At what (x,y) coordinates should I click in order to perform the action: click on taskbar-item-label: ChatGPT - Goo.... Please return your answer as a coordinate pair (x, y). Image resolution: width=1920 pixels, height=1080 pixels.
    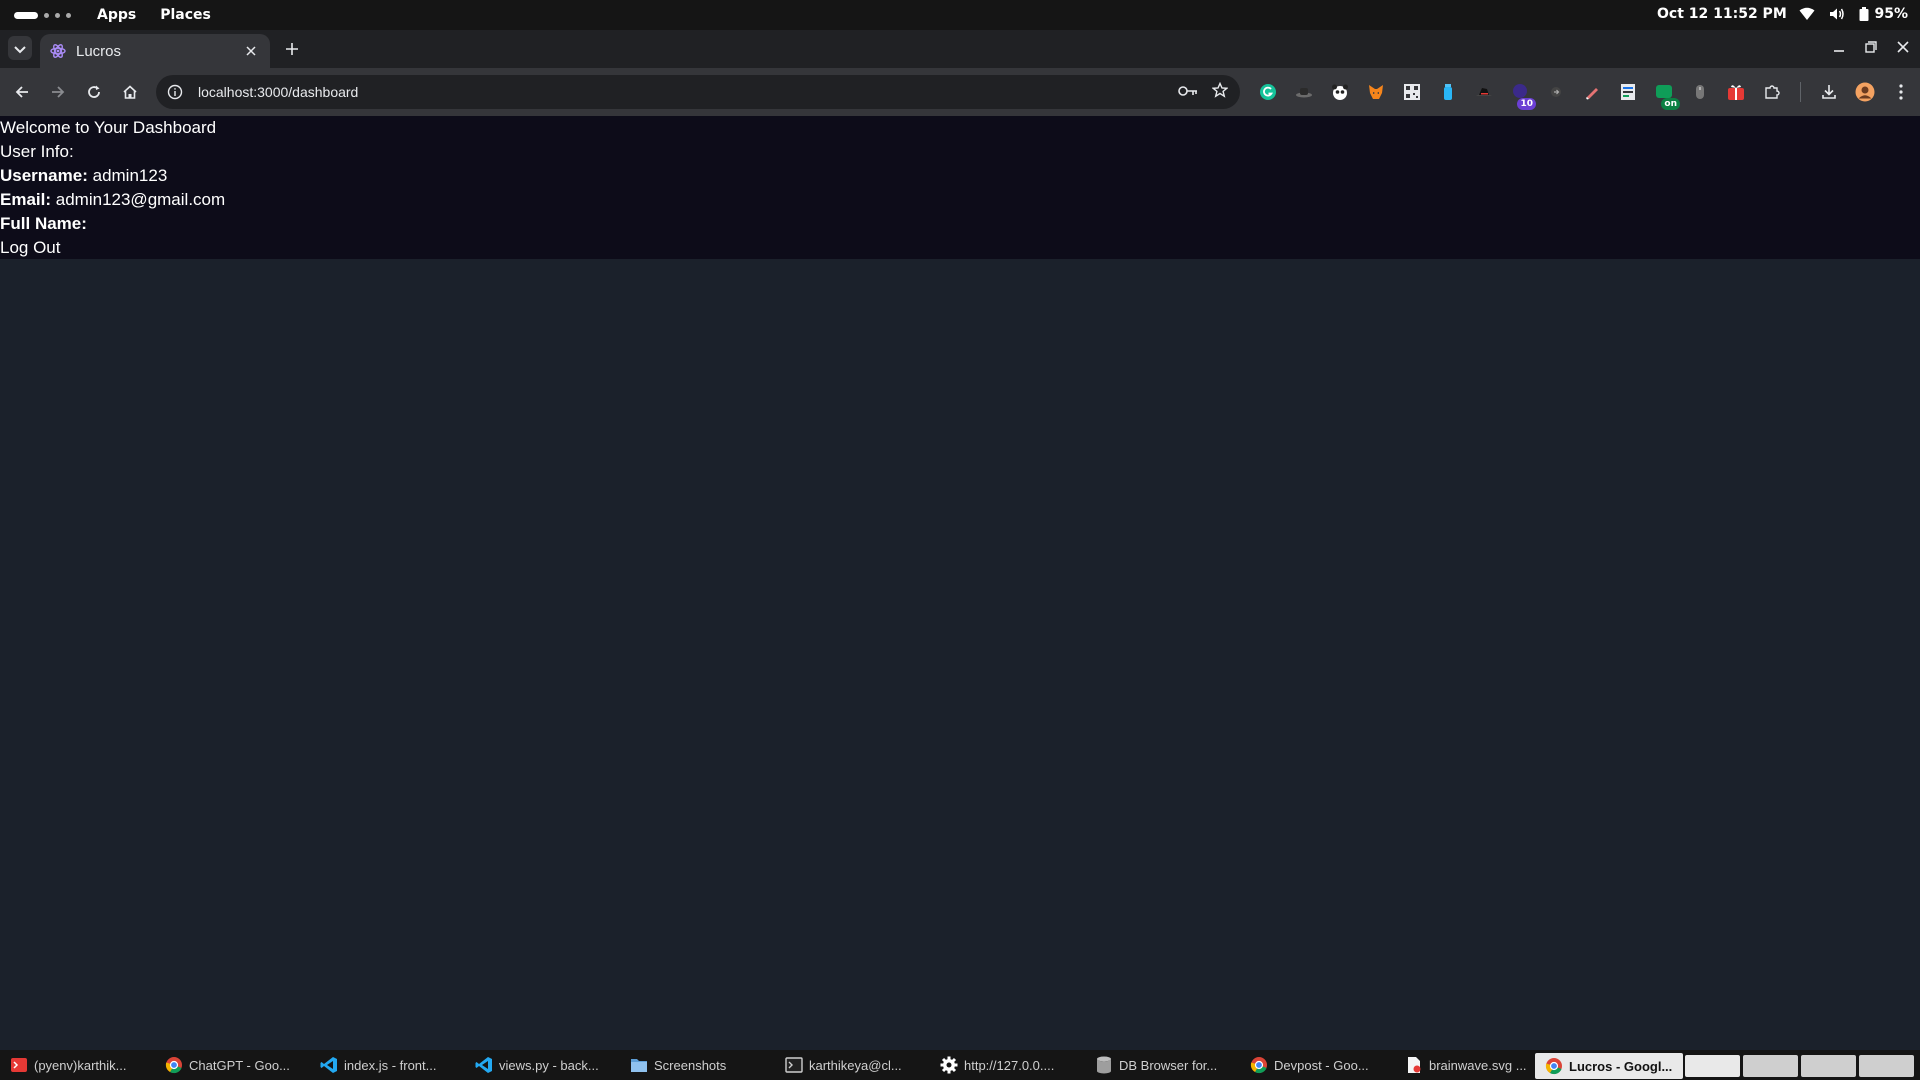
    Looking at the image, I should click on (239, 1065).